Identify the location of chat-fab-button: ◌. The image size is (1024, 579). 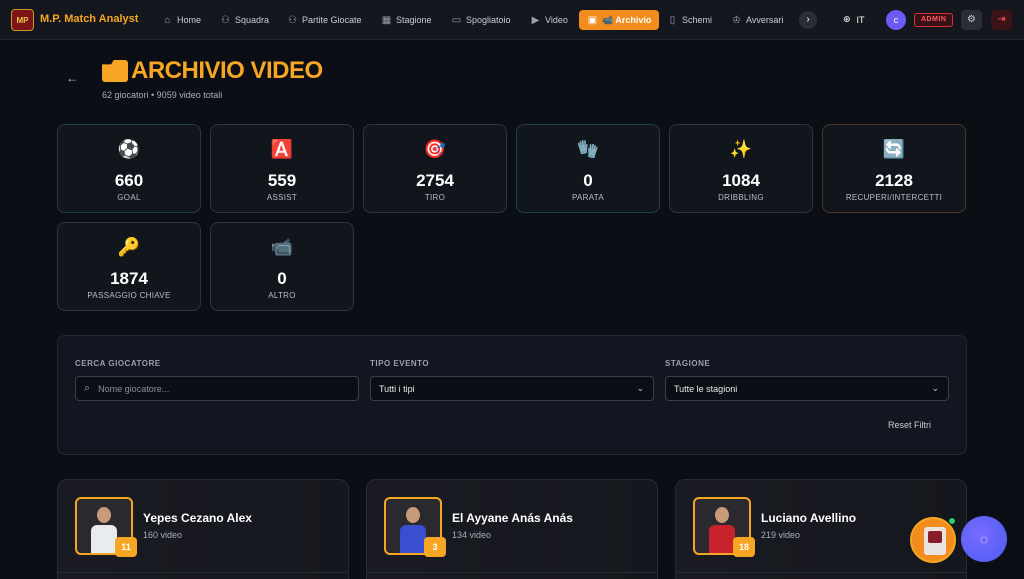
(984, 539).